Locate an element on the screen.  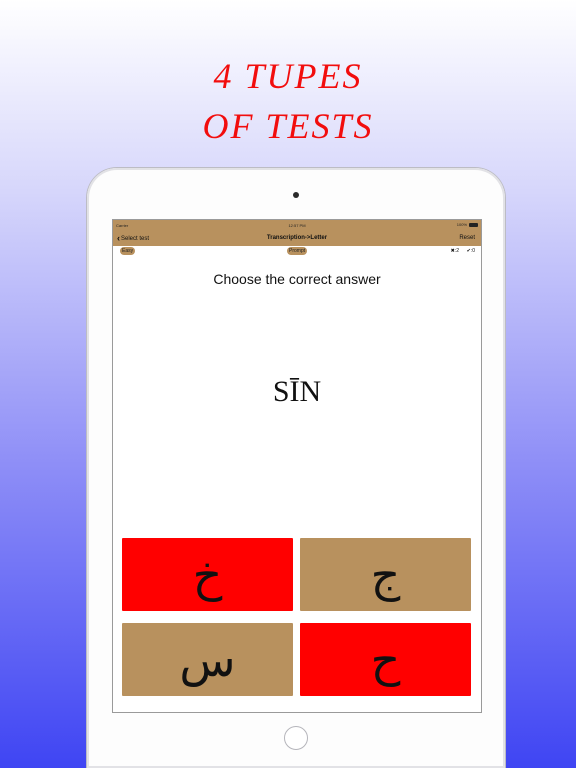
battery-icon is located at coordinates (473, 224).